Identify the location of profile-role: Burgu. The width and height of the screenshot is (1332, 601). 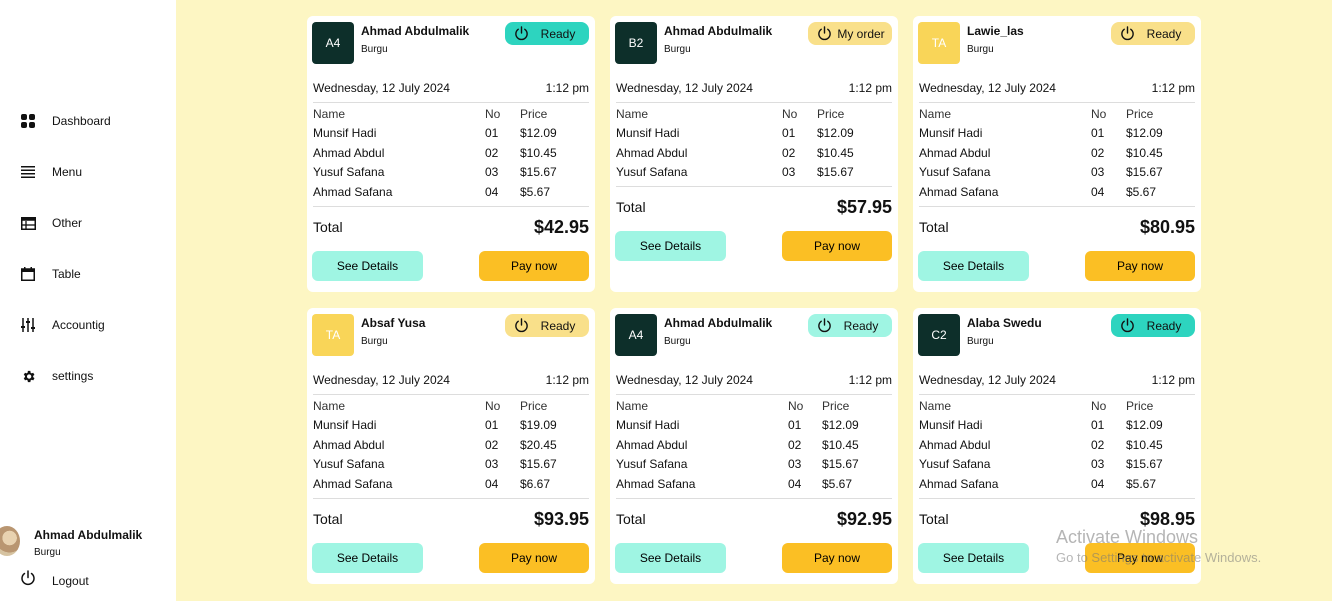
(47, 552).